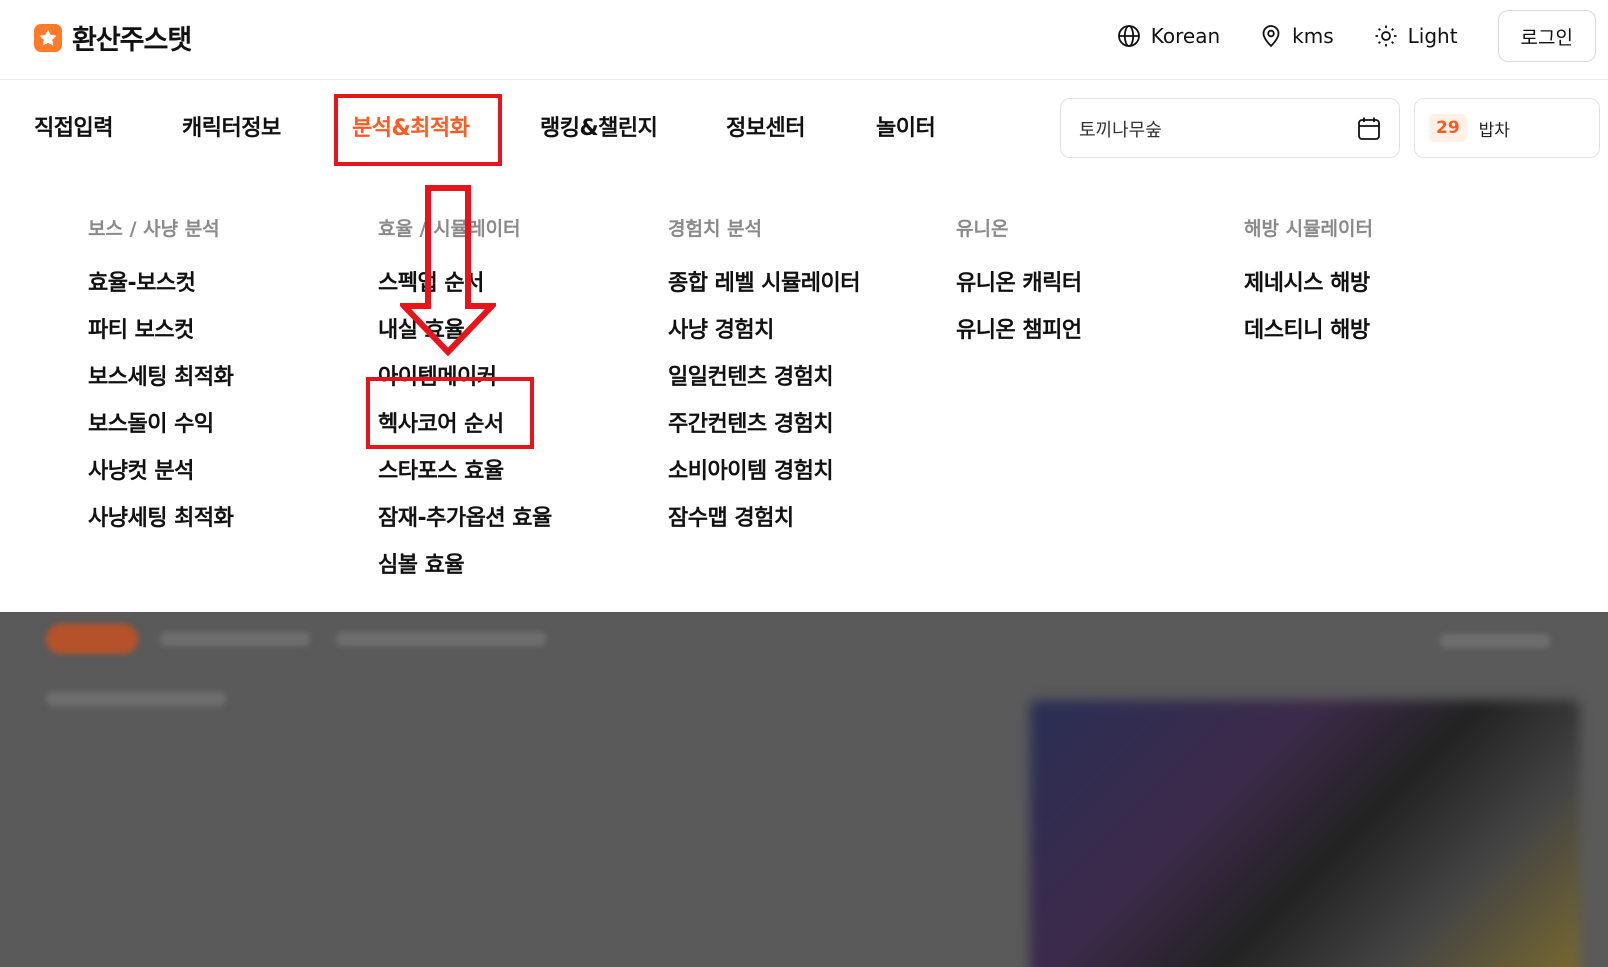 This screenshot has height=967, width=1608. What do you see at coordinates (982, 229) in the screenshot?
I see `menu-column-heading: 유니온` at bounding box center [982, 229].